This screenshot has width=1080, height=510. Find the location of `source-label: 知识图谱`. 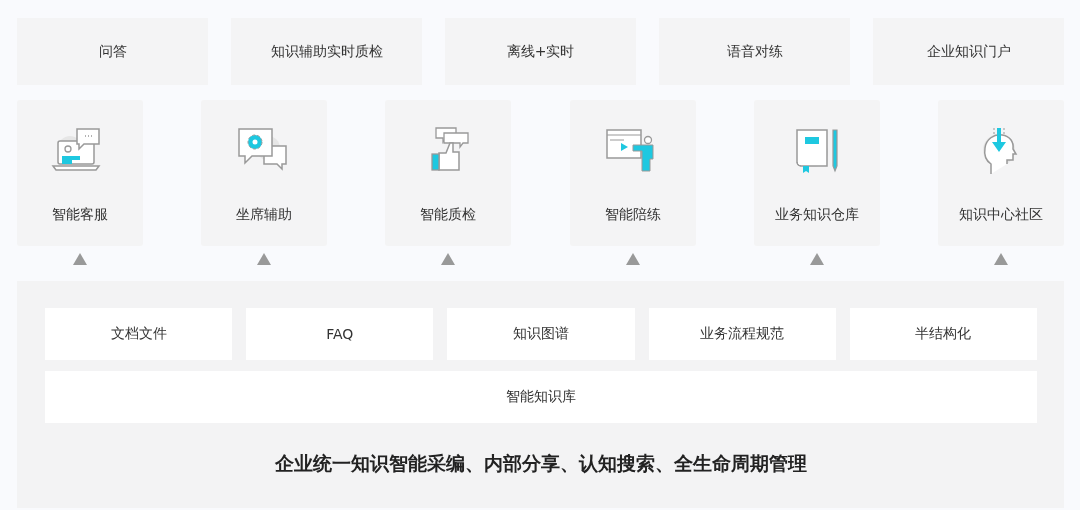

source-label: 知识图谱 is located at coordinates (541, 334).